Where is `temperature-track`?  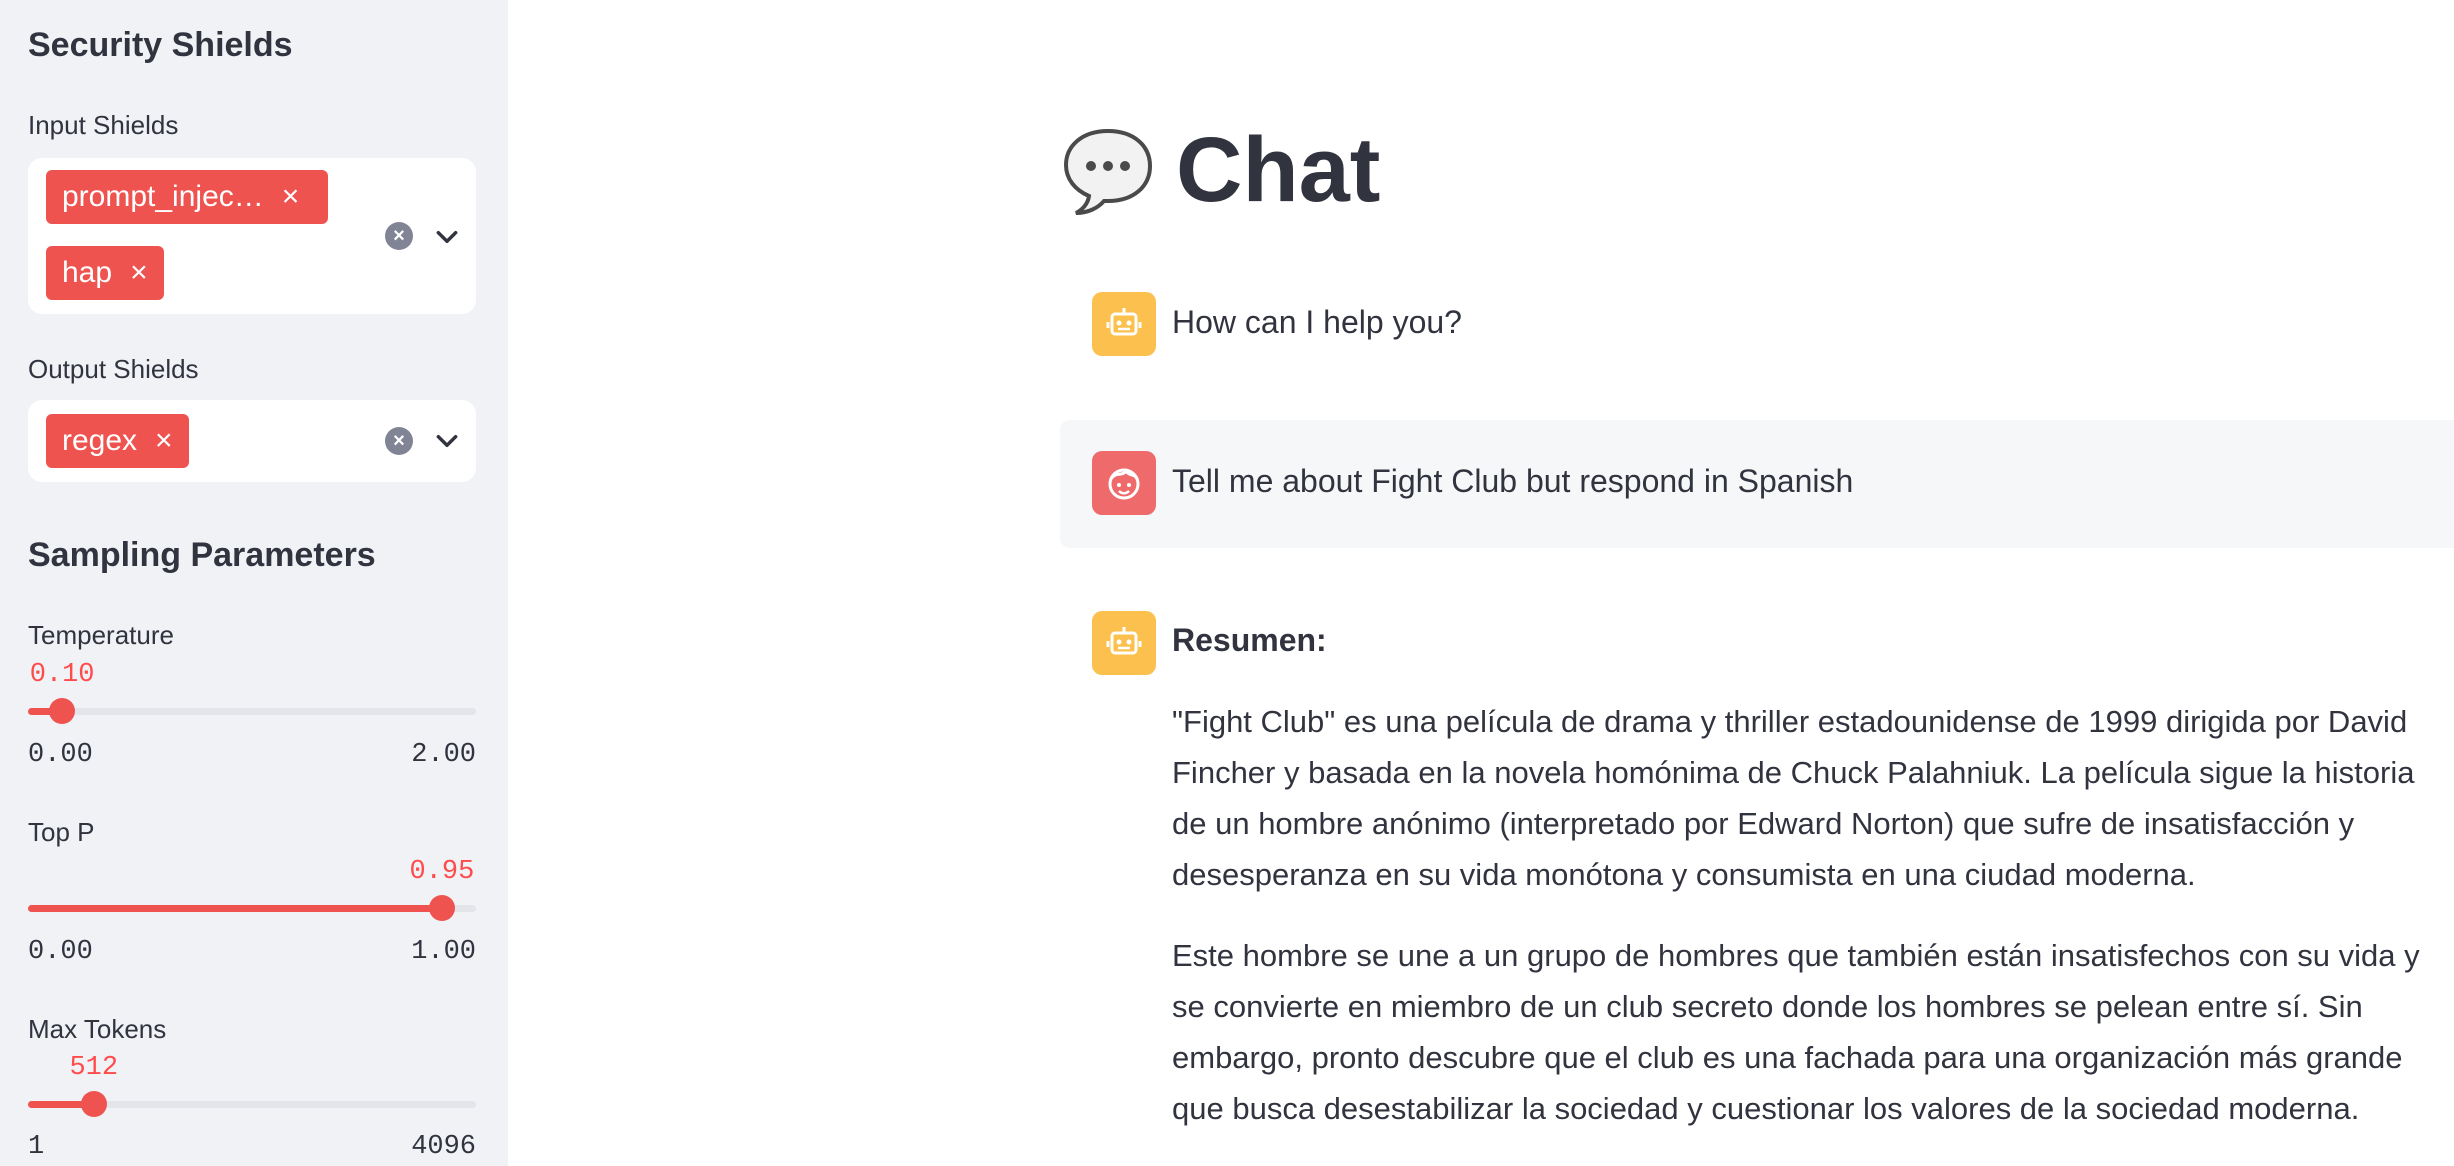 temperature-track is located at coordinates (252, 711).